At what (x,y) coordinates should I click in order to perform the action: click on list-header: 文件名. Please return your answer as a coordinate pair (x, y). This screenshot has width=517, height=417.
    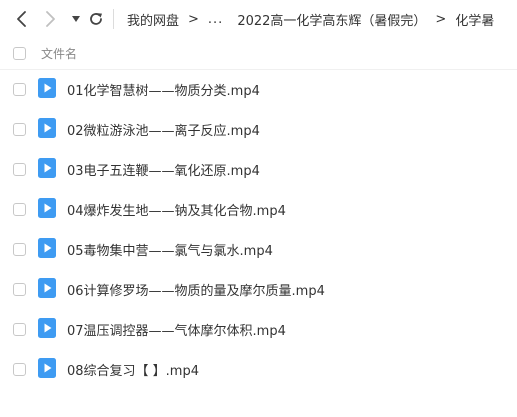
    Looking at the image, I should click on (258, 54).